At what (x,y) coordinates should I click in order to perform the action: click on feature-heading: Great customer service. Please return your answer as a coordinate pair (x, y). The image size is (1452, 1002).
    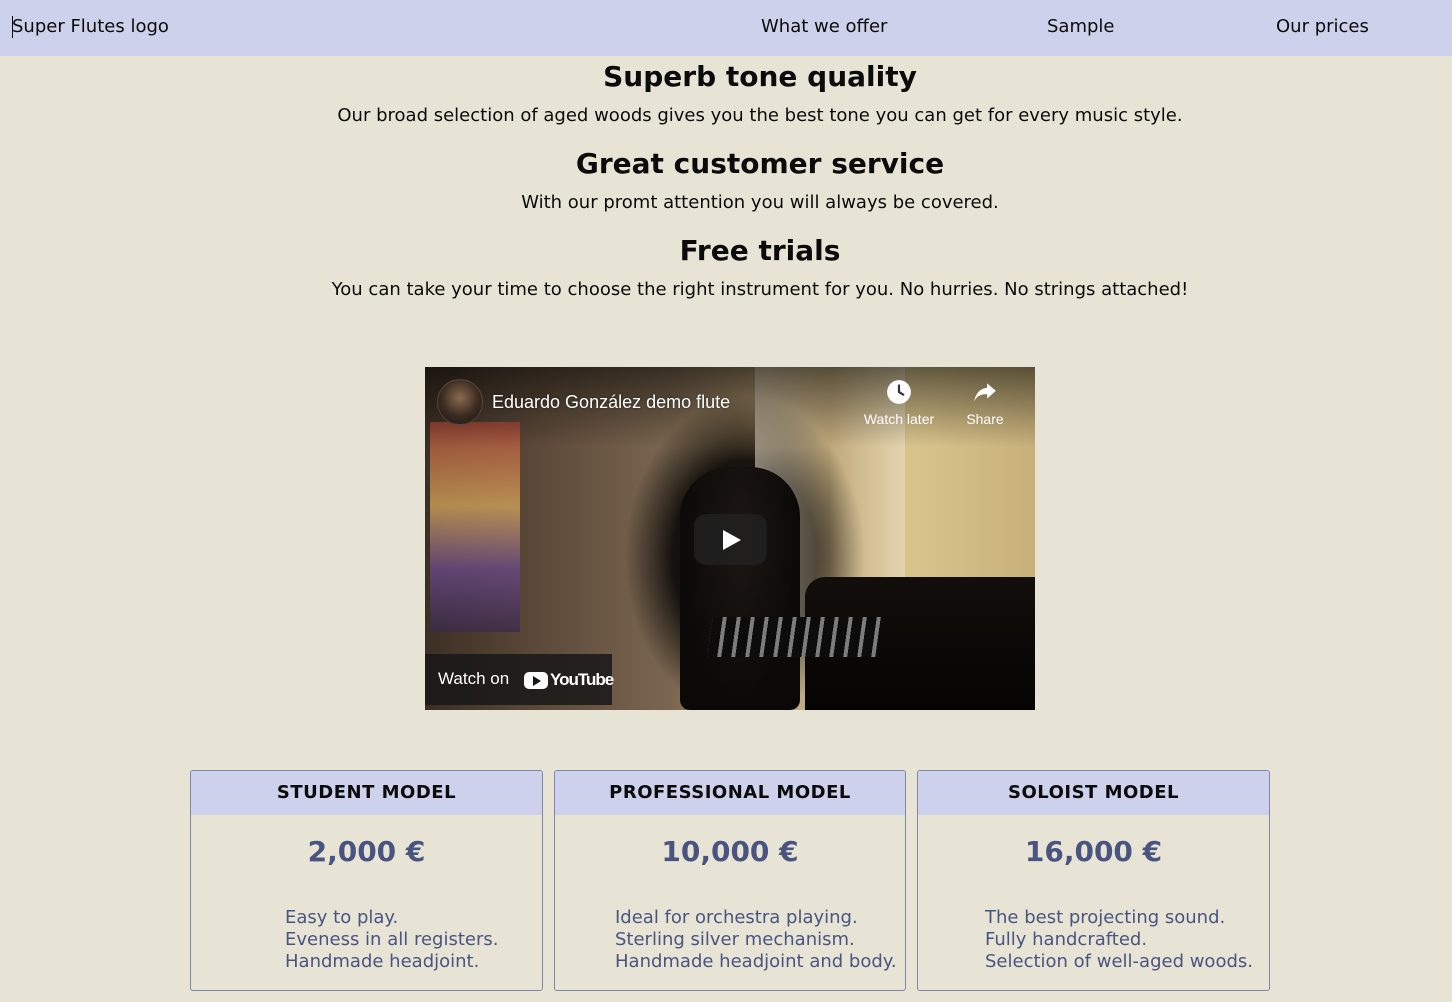
    Looking at the image, I should click on (760, 163).